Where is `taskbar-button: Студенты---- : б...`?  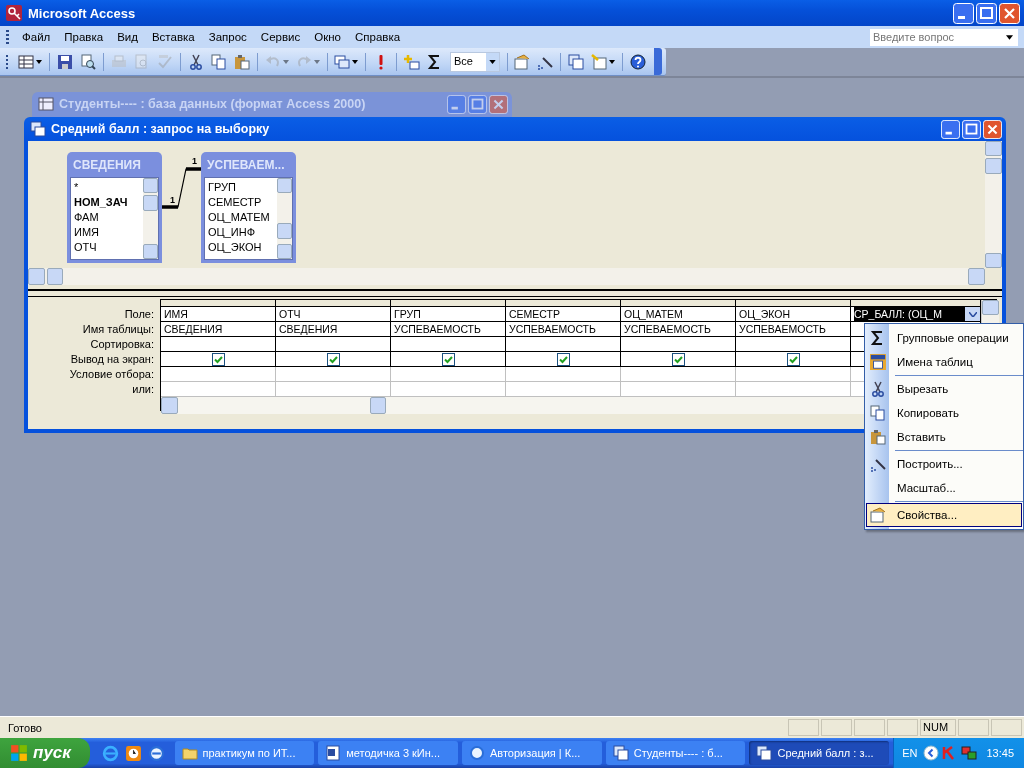
taskbar-button: Студенты---- : б... is located at coordinates (675, 753).